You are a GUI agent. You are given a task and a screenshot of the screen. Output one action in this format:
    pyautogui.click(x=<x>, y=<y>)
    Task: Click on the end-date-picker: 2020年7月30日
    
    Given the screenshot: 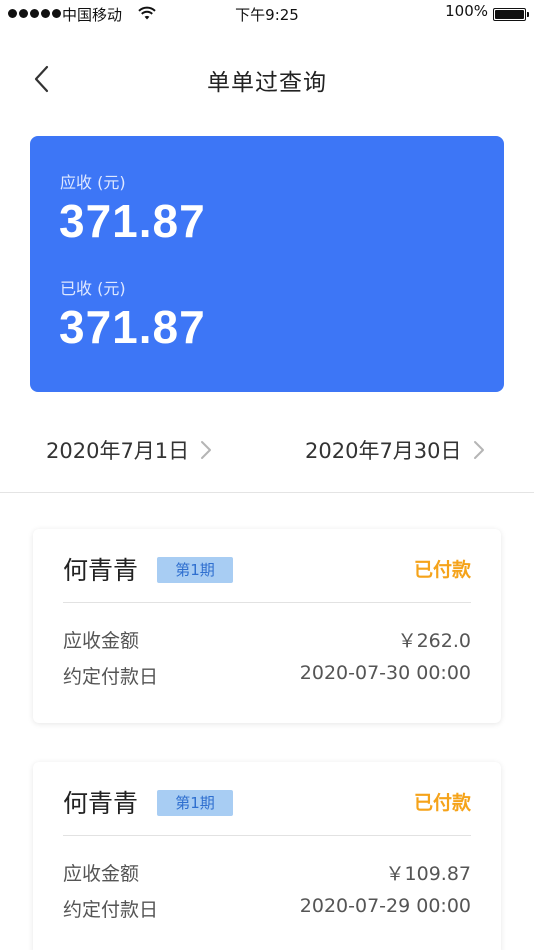 What is the action you would take?
    pyautogui.click(x=395, y=450)
    